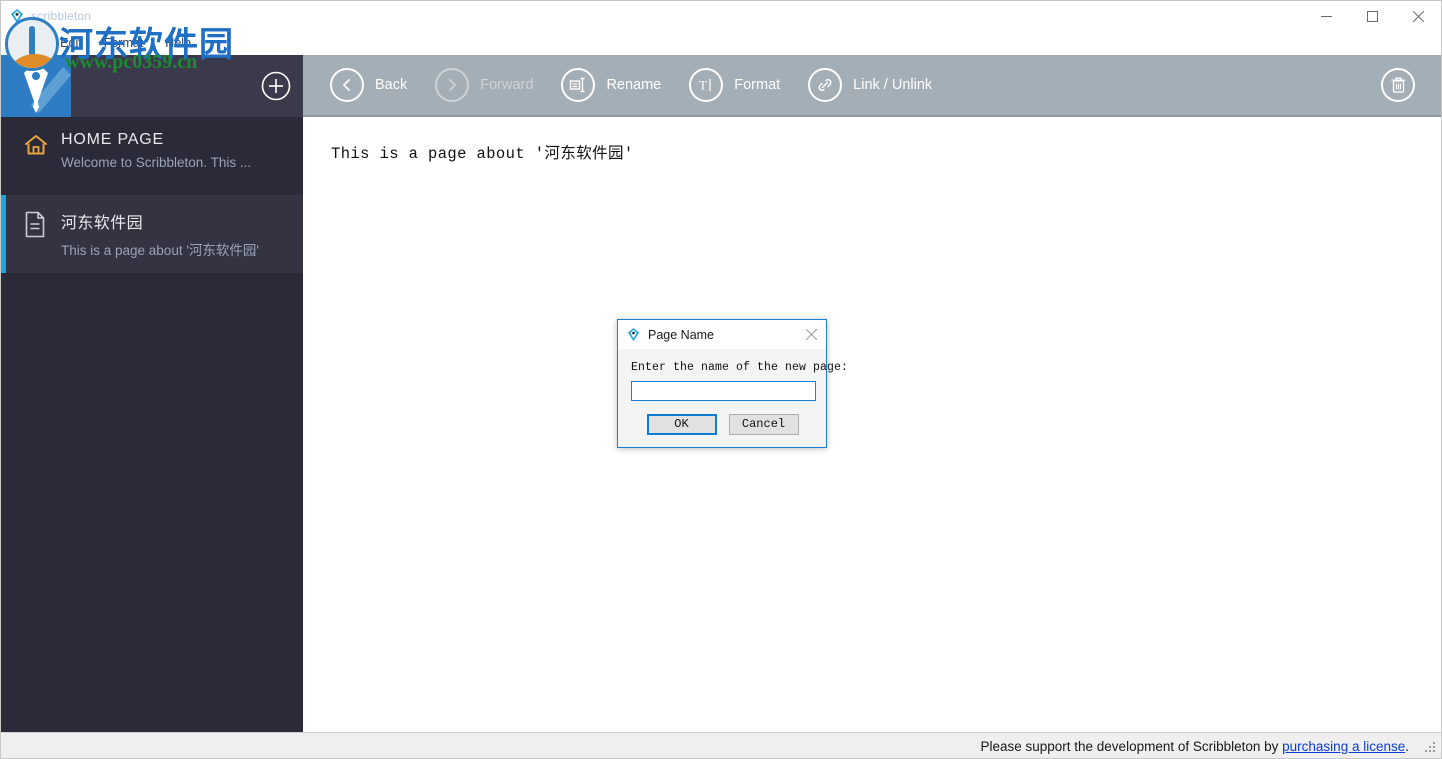 The width and height of the screenshot is (1442, 759). What do you see at coordinates (578, 85) in the screenshot?
I see `rename-icon` at bounding box center [578, 85].